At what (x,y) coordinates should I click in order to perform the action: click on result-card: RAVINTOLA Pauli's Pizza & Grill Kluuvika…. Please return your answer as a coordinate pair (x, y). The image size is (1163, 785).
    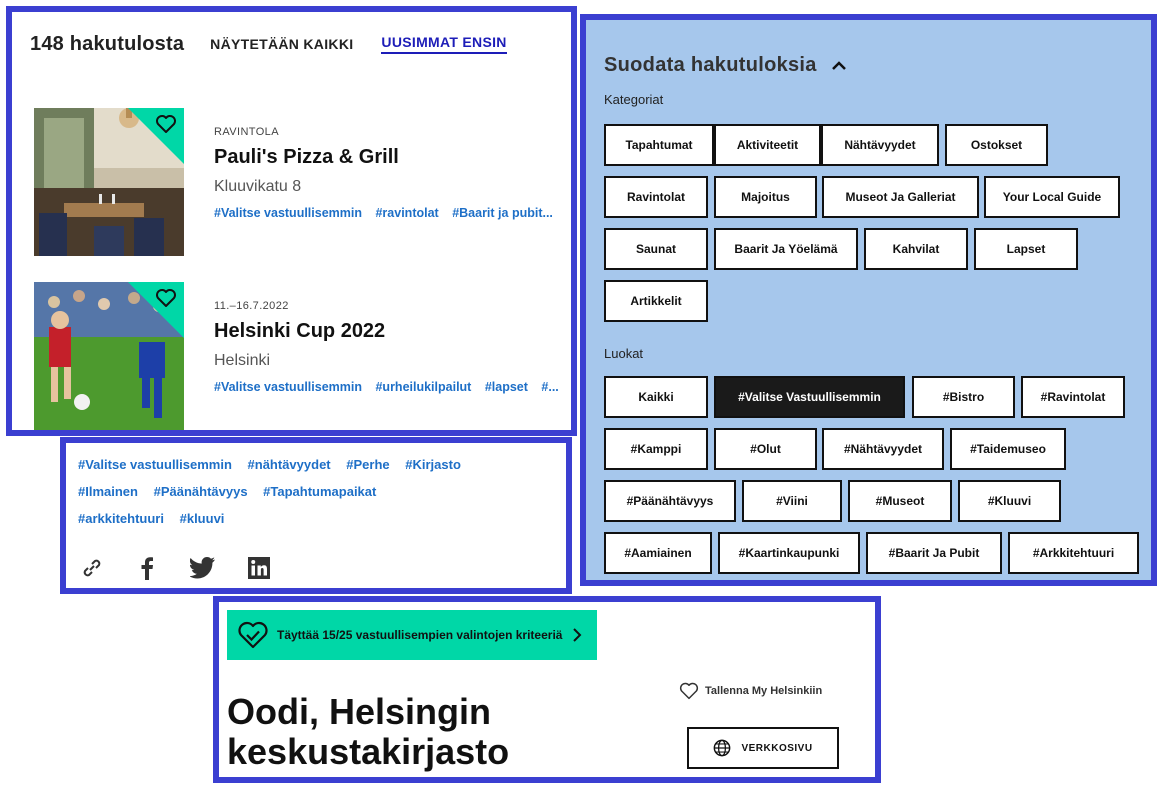
    Looking at the image, I should click on (302, 182).